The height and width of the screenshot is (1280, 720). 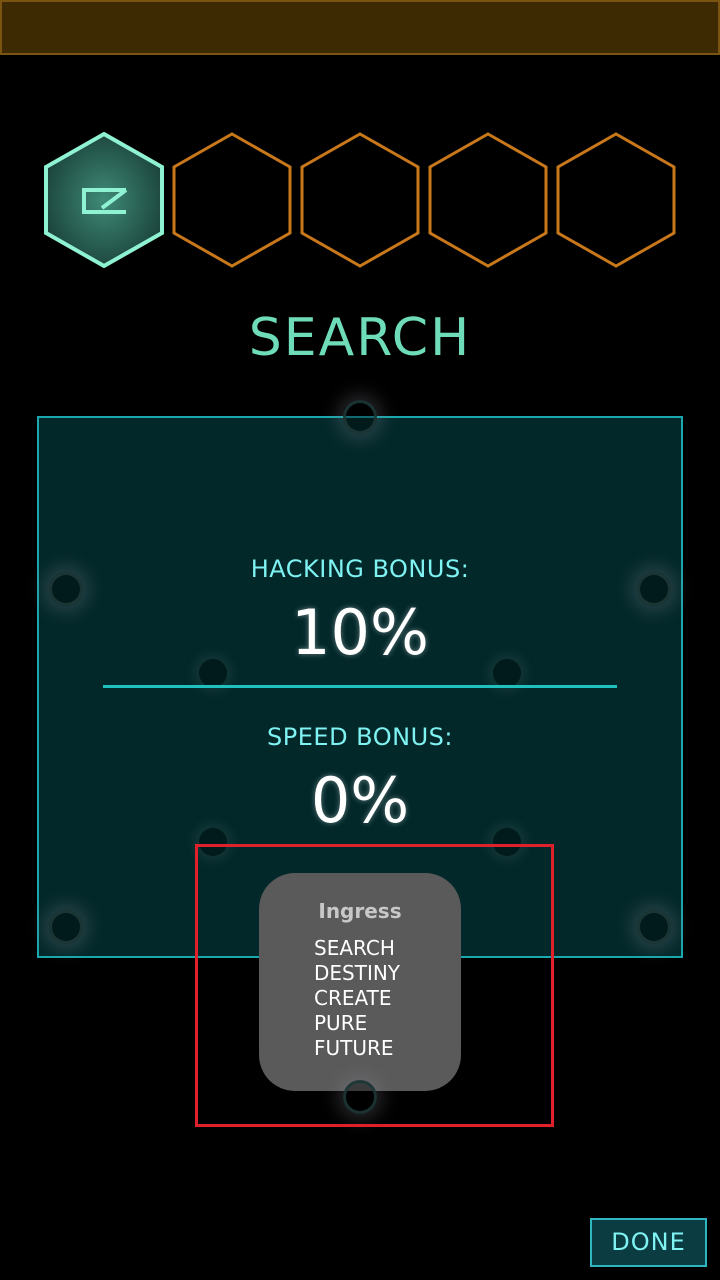 What do you see at coordinates (360, 632) in the screenshot?
I see `hacking-bonus-value: 10%` at bounding box center [360, 632].